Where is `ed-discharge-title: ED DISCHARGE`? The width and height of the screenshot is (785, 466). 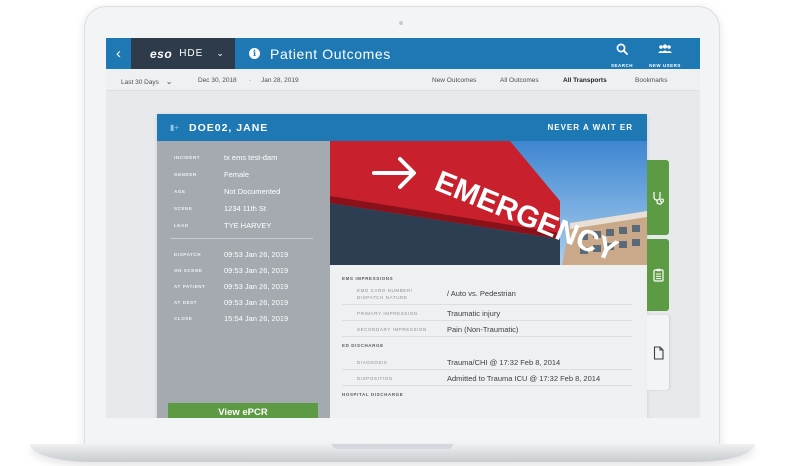
ed-discharge-title: ED DISCHARGE is located at coordinates (363, 345).